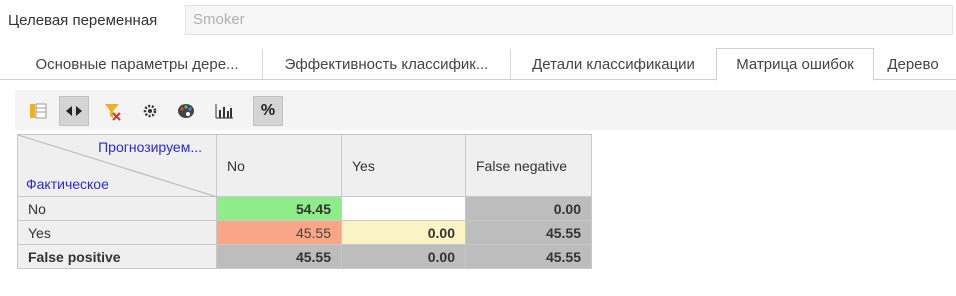 Image resolution: width=956 pixels, height=296 pixels. Describe the element at coordinates (403, 165) in the screenshot. I see `column-header-yes: Yes` at that location.